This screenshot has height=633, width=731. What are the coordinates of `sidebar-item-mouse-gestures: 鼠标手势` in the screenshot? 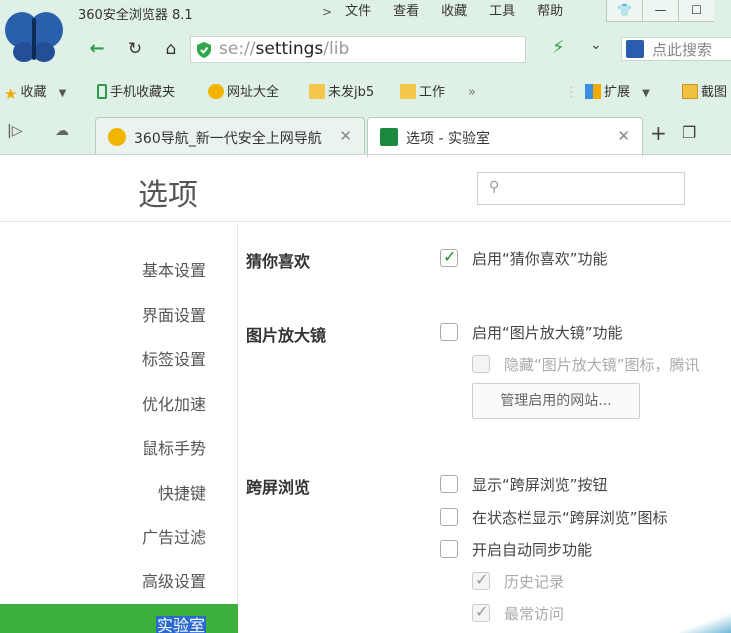 It's located at (119, 449).